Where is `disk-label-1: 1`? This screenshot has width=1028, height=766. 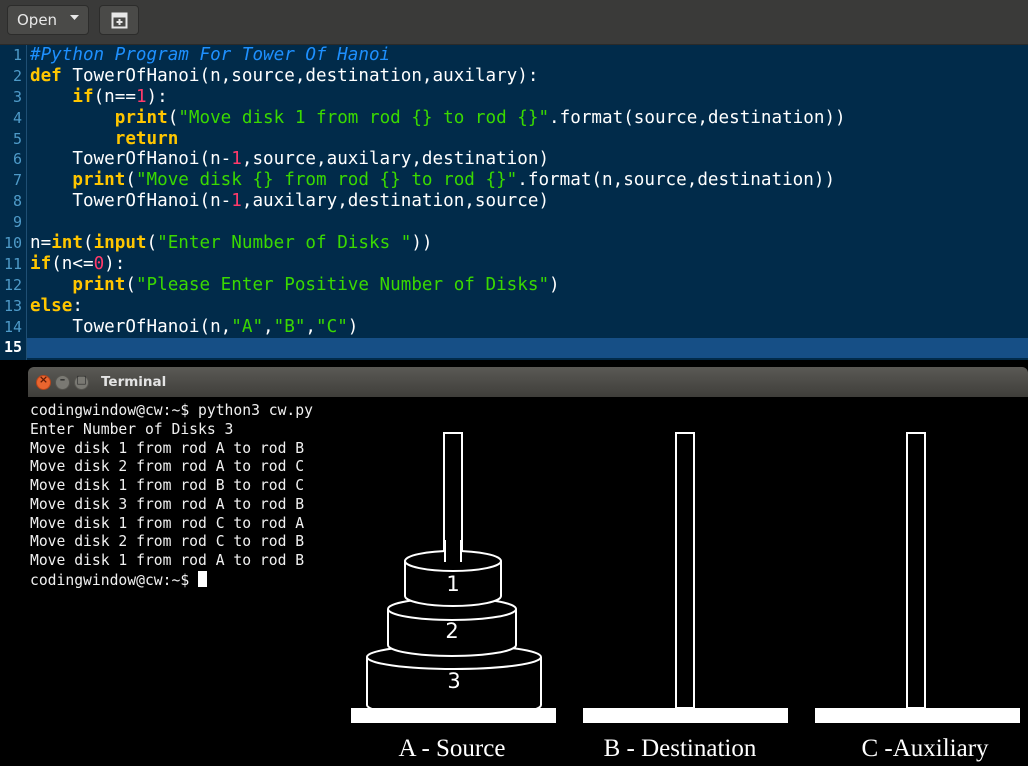 disk-label-1: 1 is located at coordinates (452, 584).